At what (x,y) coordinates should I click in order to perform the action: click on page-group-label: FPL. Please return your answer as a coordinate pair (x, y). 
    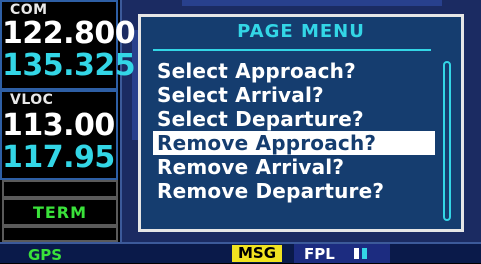
    Looking at the image, I should click on (319, 254).